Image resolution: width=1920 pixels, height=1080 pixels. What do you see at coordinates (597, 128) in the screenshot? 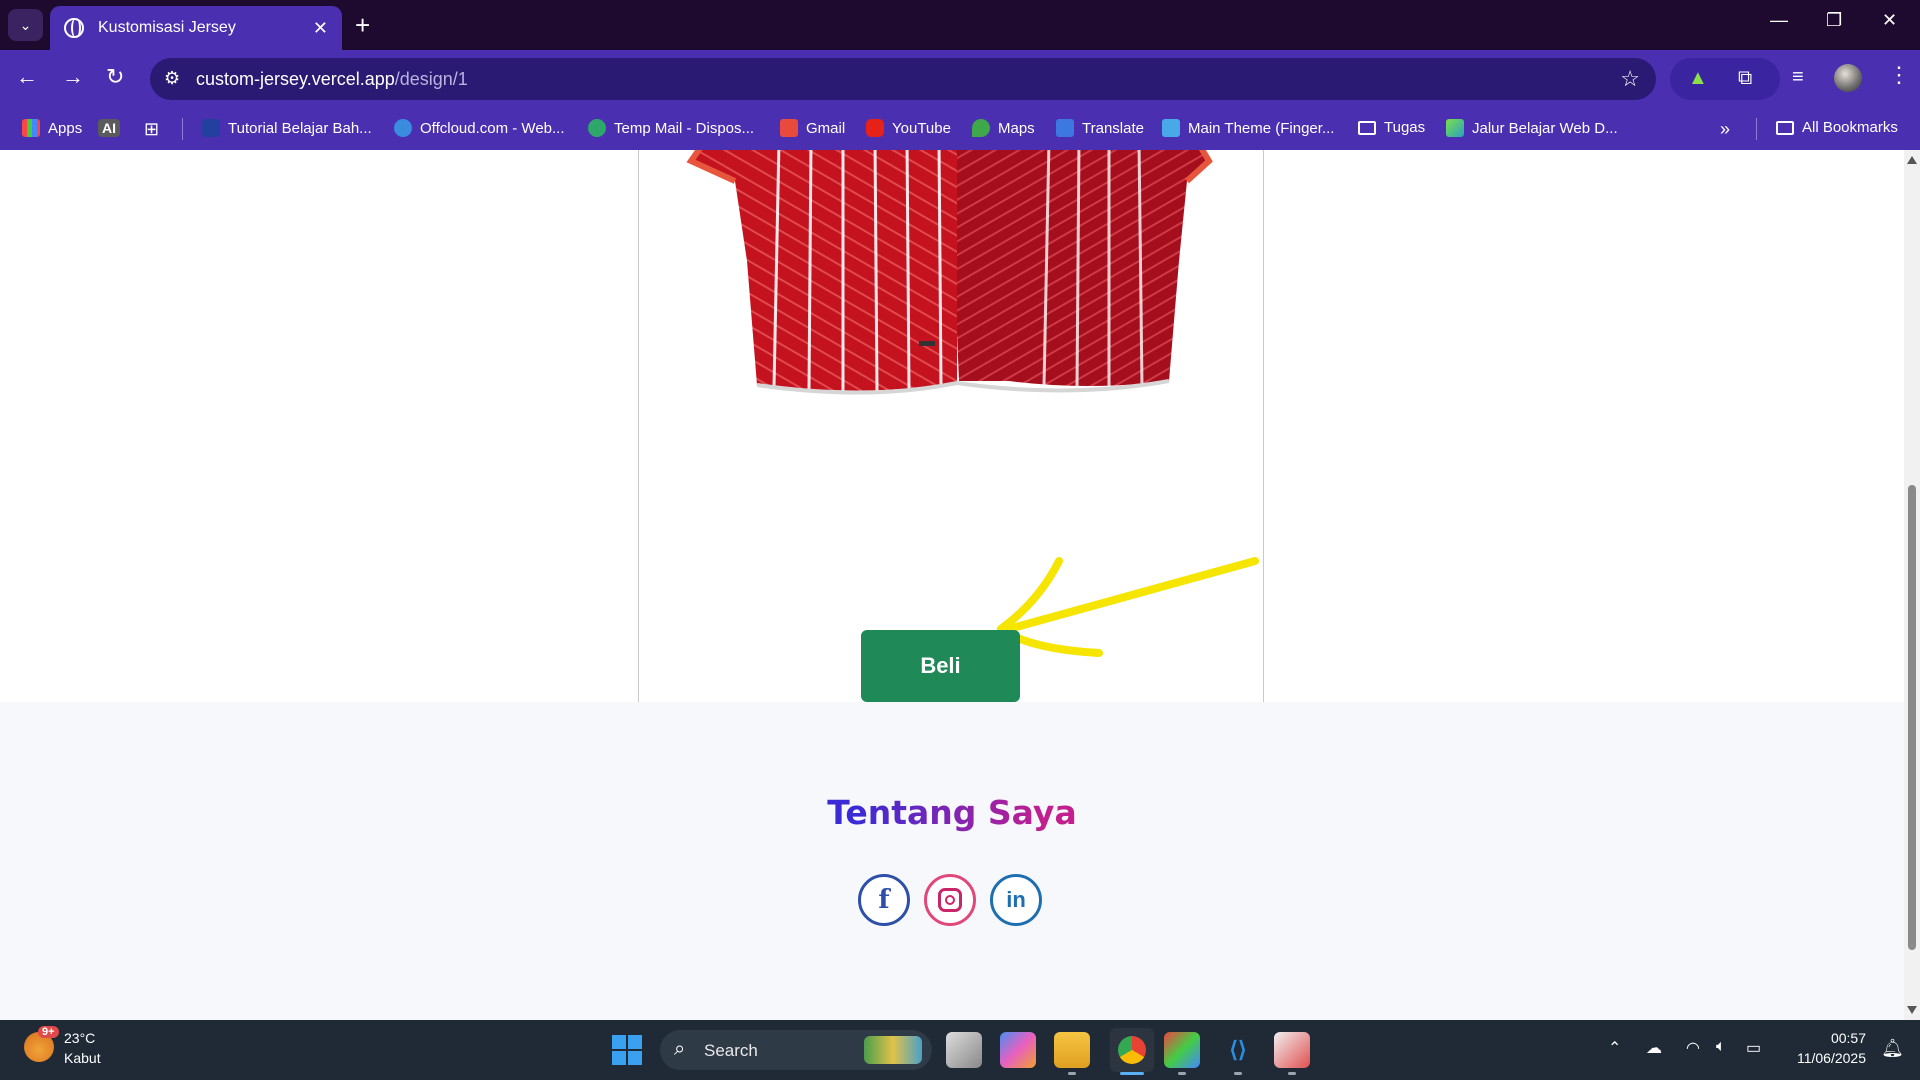
I see `tempmail-icon` at bounding box center [597, 128].